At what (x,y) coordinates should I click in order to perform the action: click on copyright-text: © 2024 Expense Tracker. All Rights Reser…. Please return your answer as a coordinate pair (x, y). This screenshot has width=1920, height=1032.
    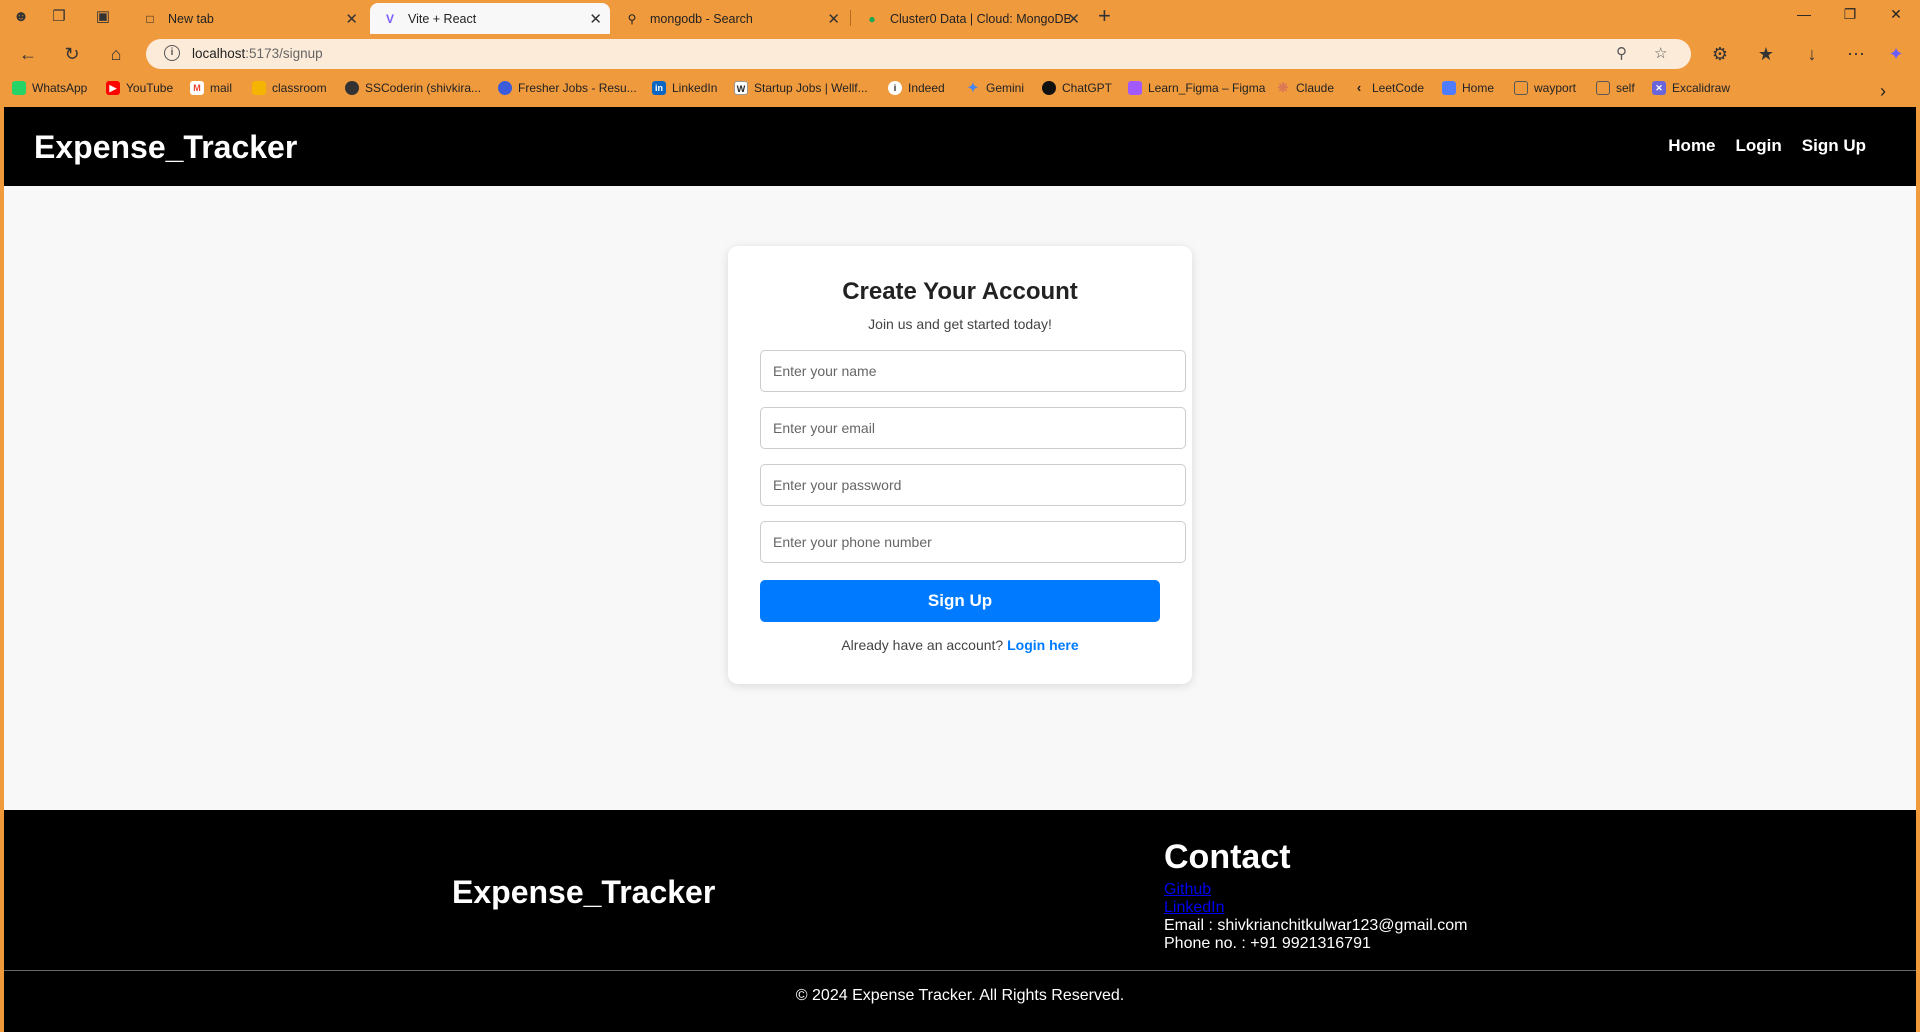
    Looking at the image, I should click on (960, 995).